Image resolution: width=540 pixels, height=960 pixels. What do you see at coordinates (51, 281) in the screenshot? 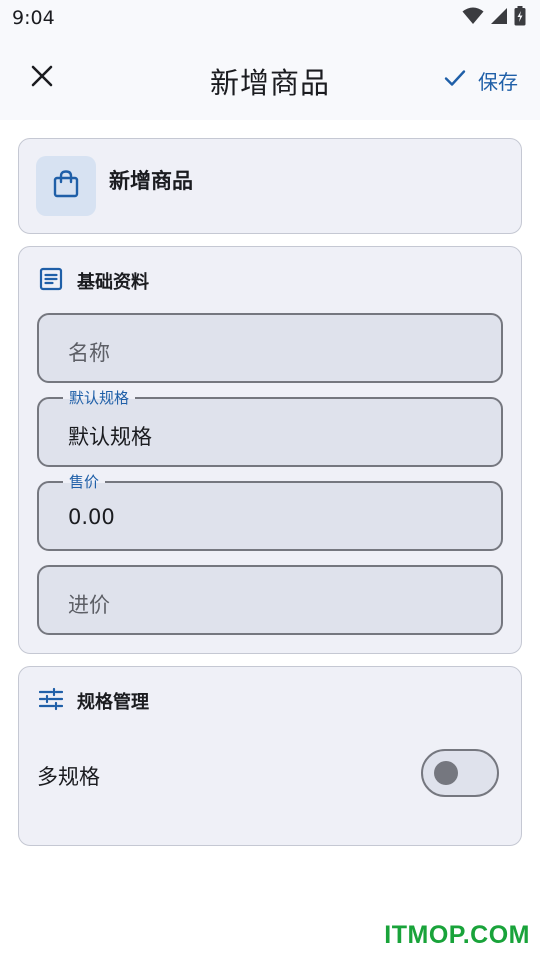
I see `article-icon` at bounding box center [51, 281].